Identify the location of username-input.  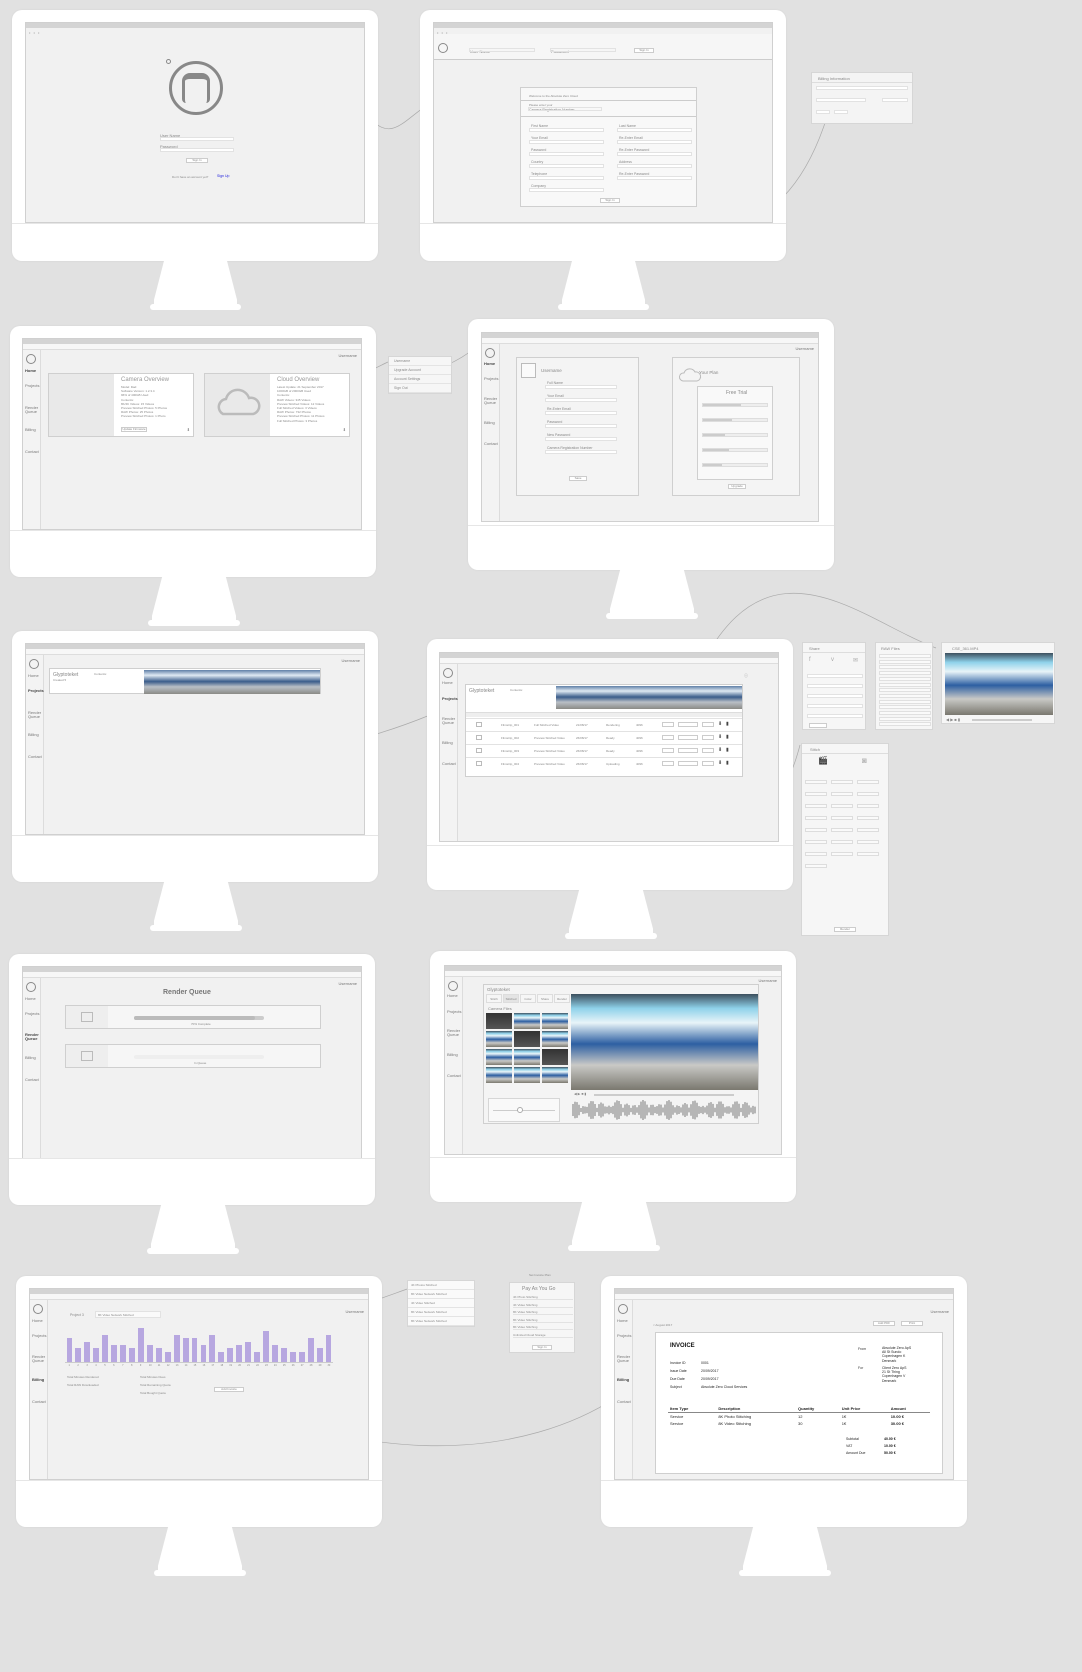
(197, 139).